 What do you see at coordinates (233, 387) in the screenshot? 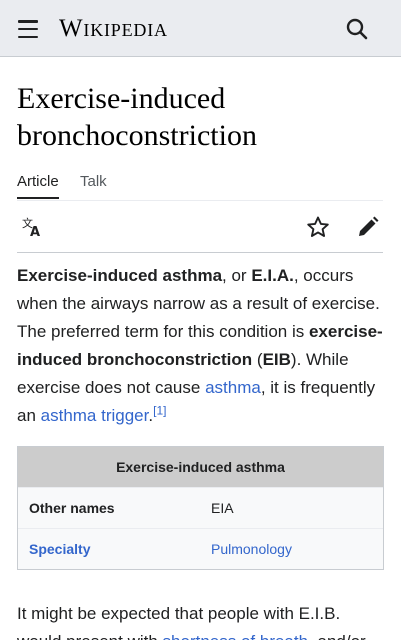
I see `link-asthma: asthma` at bounding box center [233, 387].